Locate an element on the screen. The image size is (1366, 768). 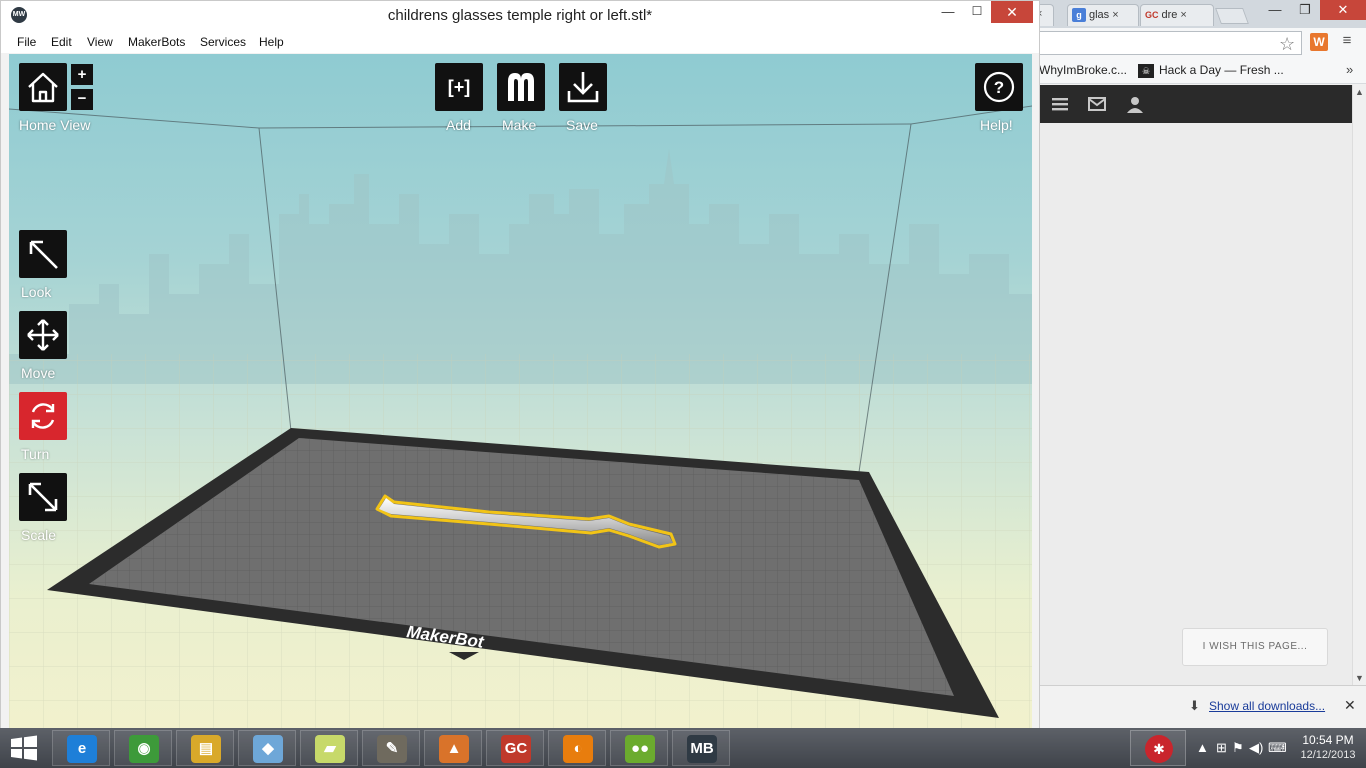
action-center-icon: ⚑ is located at coordinates (1238, 748).